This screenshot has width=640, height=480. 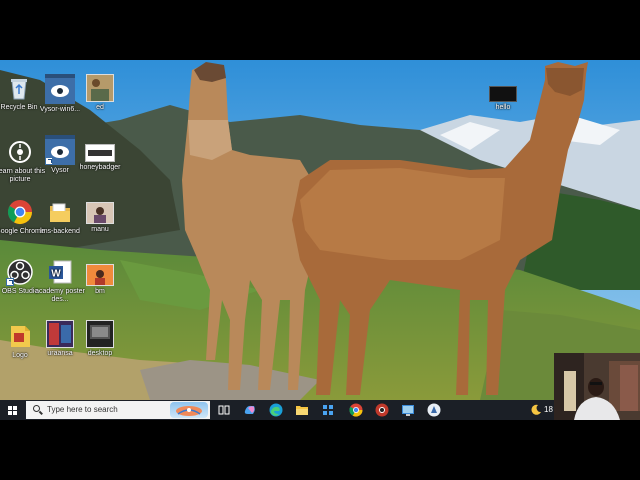 What do you see at coordinates (189, 410) in the screenshot?
I see `search-highlight-image` at bounding box center [189, 410].